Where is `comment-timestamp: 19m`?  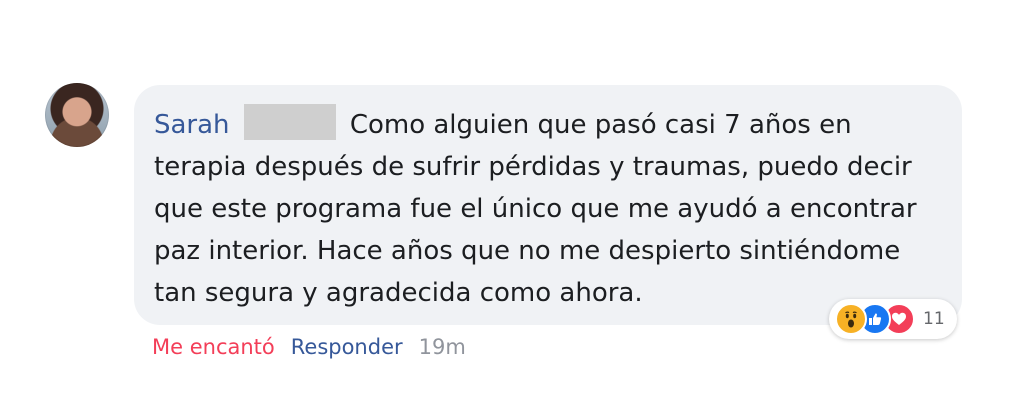 comment-timestamp: 19m is located at coordinates (442, 347).